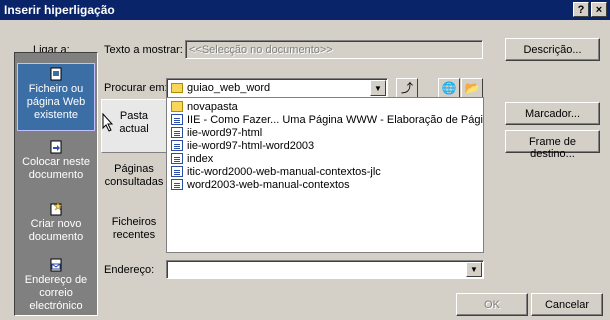 Image resolution: width=610 pixels, height=320 pixels. What do you see at coordinates (56, 147) in the screenshot?
I see `document-place-icon` at bounding box center [56, 147].